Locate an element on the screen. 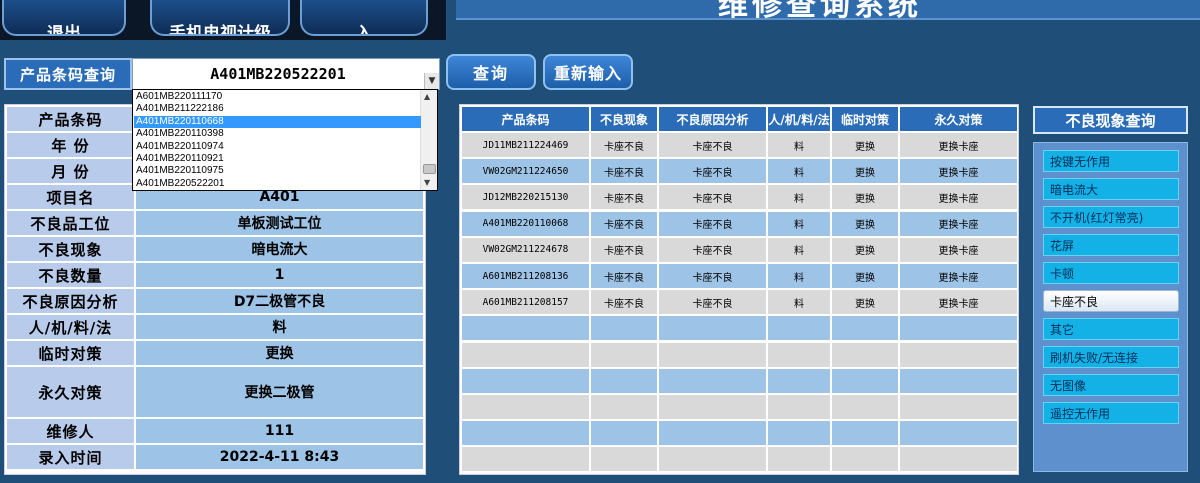 This screenshot has width=1200, height=483. exit-button: 退出 is located at coordinates (64, 18).